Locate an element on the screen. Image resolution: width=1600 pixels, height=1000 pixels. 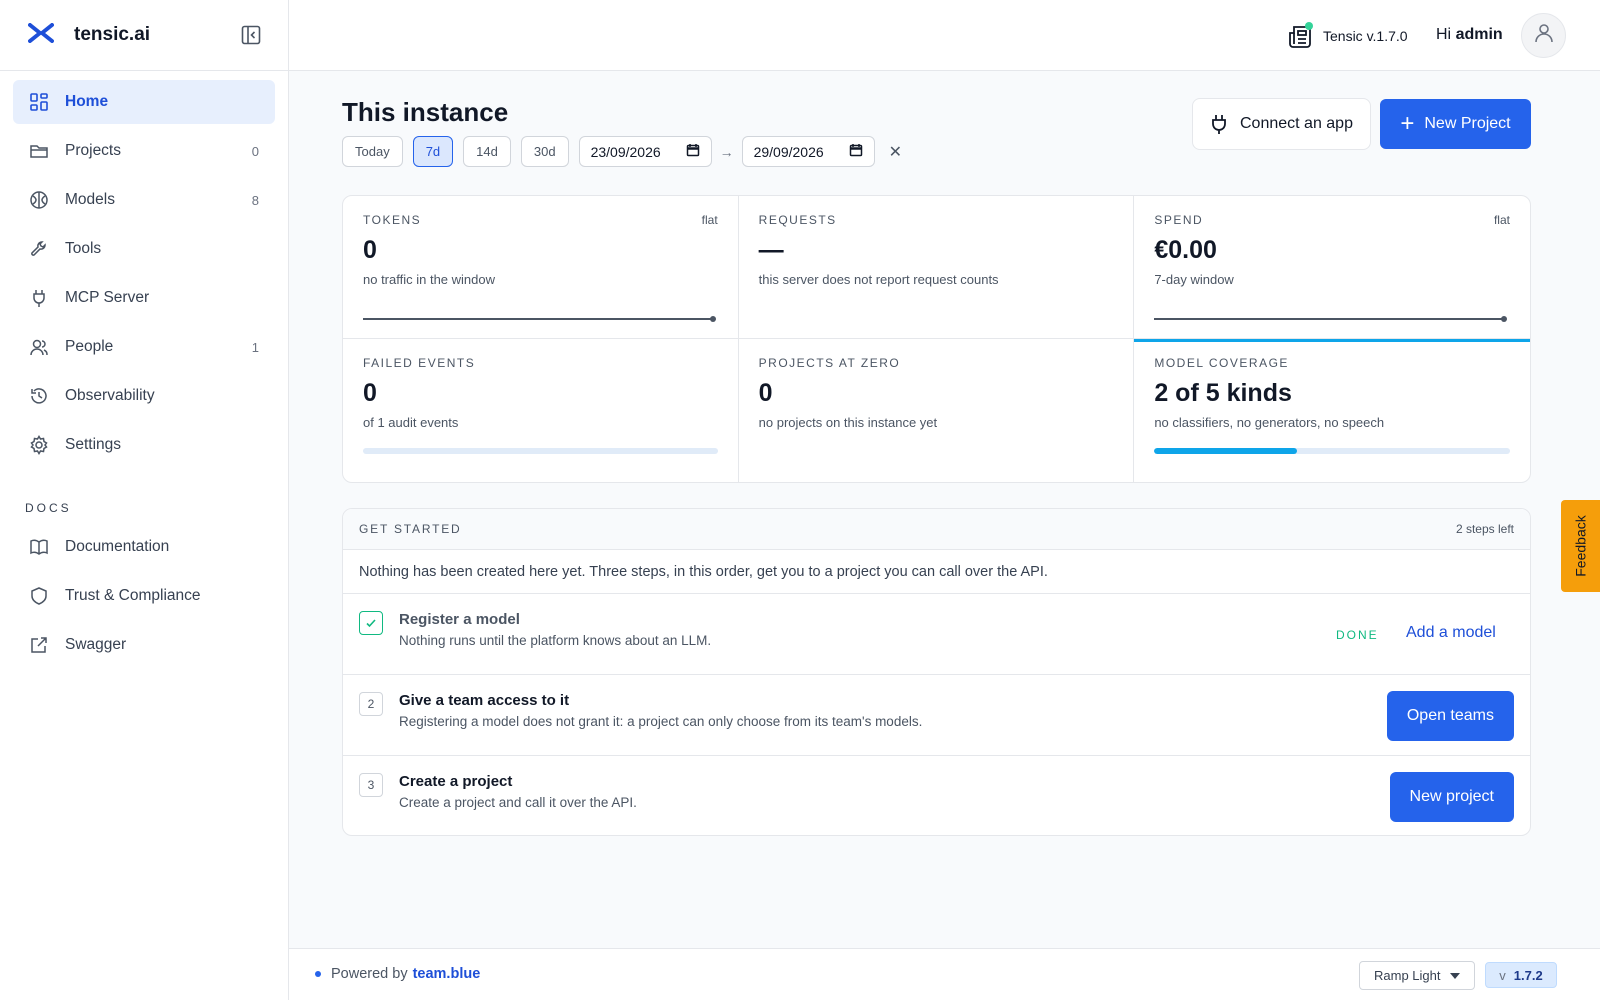
sidebar-item-label: Projects is located at coordinates (93, 150).